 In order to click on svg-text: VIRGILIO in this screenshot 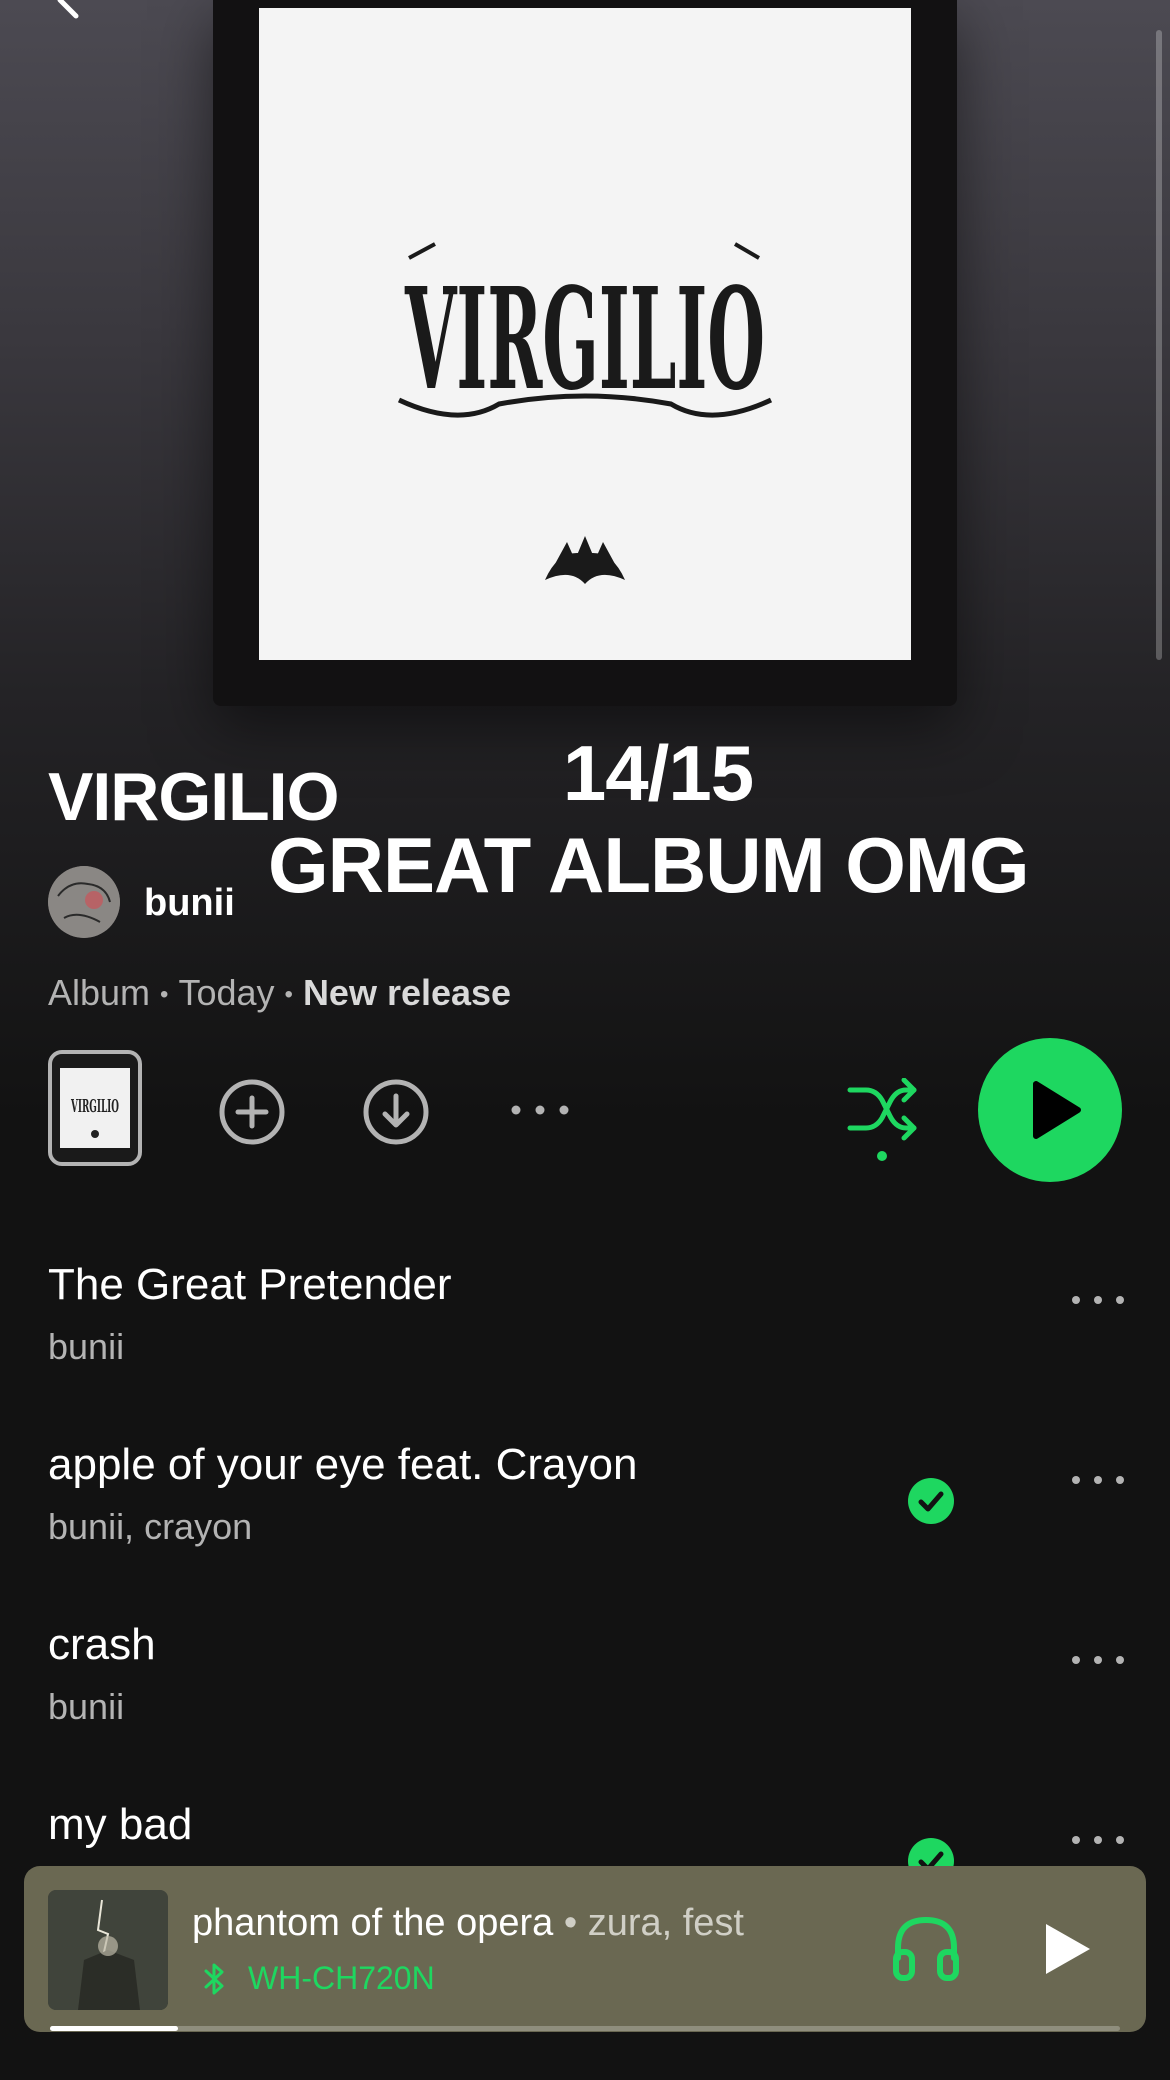, I will do `click(95, 1106)`.